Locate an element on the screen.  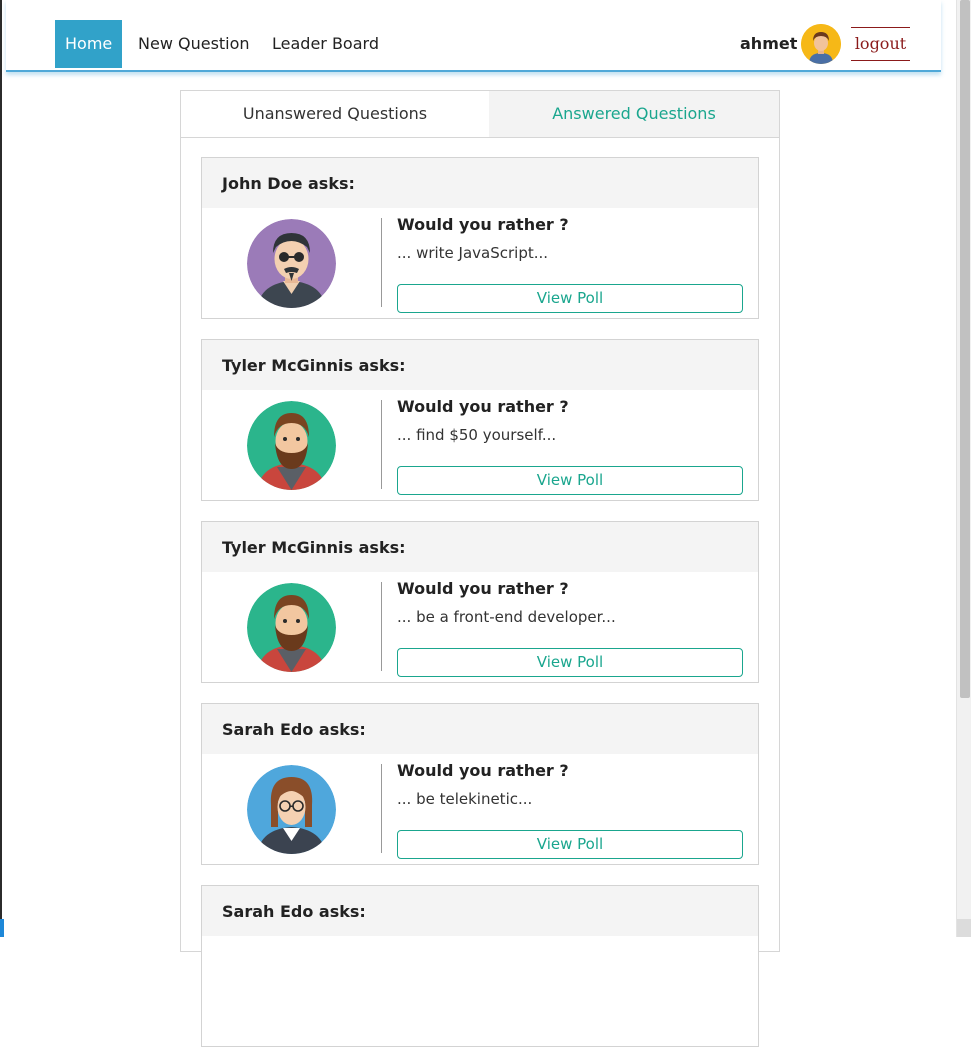
woman-glasses-avatar-icon is located at coordinates (291, 809).